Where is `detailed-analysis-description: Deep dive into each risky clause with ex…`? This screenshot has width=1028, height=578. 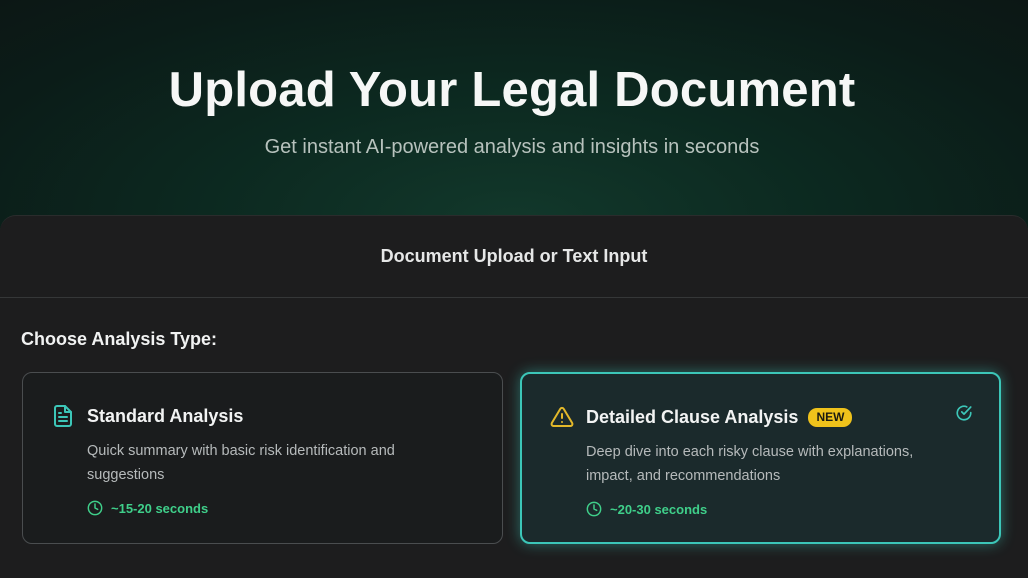
detailed-analysis-description: Deep dive into each risky clause with ex… is located at coordinates (750, 464).